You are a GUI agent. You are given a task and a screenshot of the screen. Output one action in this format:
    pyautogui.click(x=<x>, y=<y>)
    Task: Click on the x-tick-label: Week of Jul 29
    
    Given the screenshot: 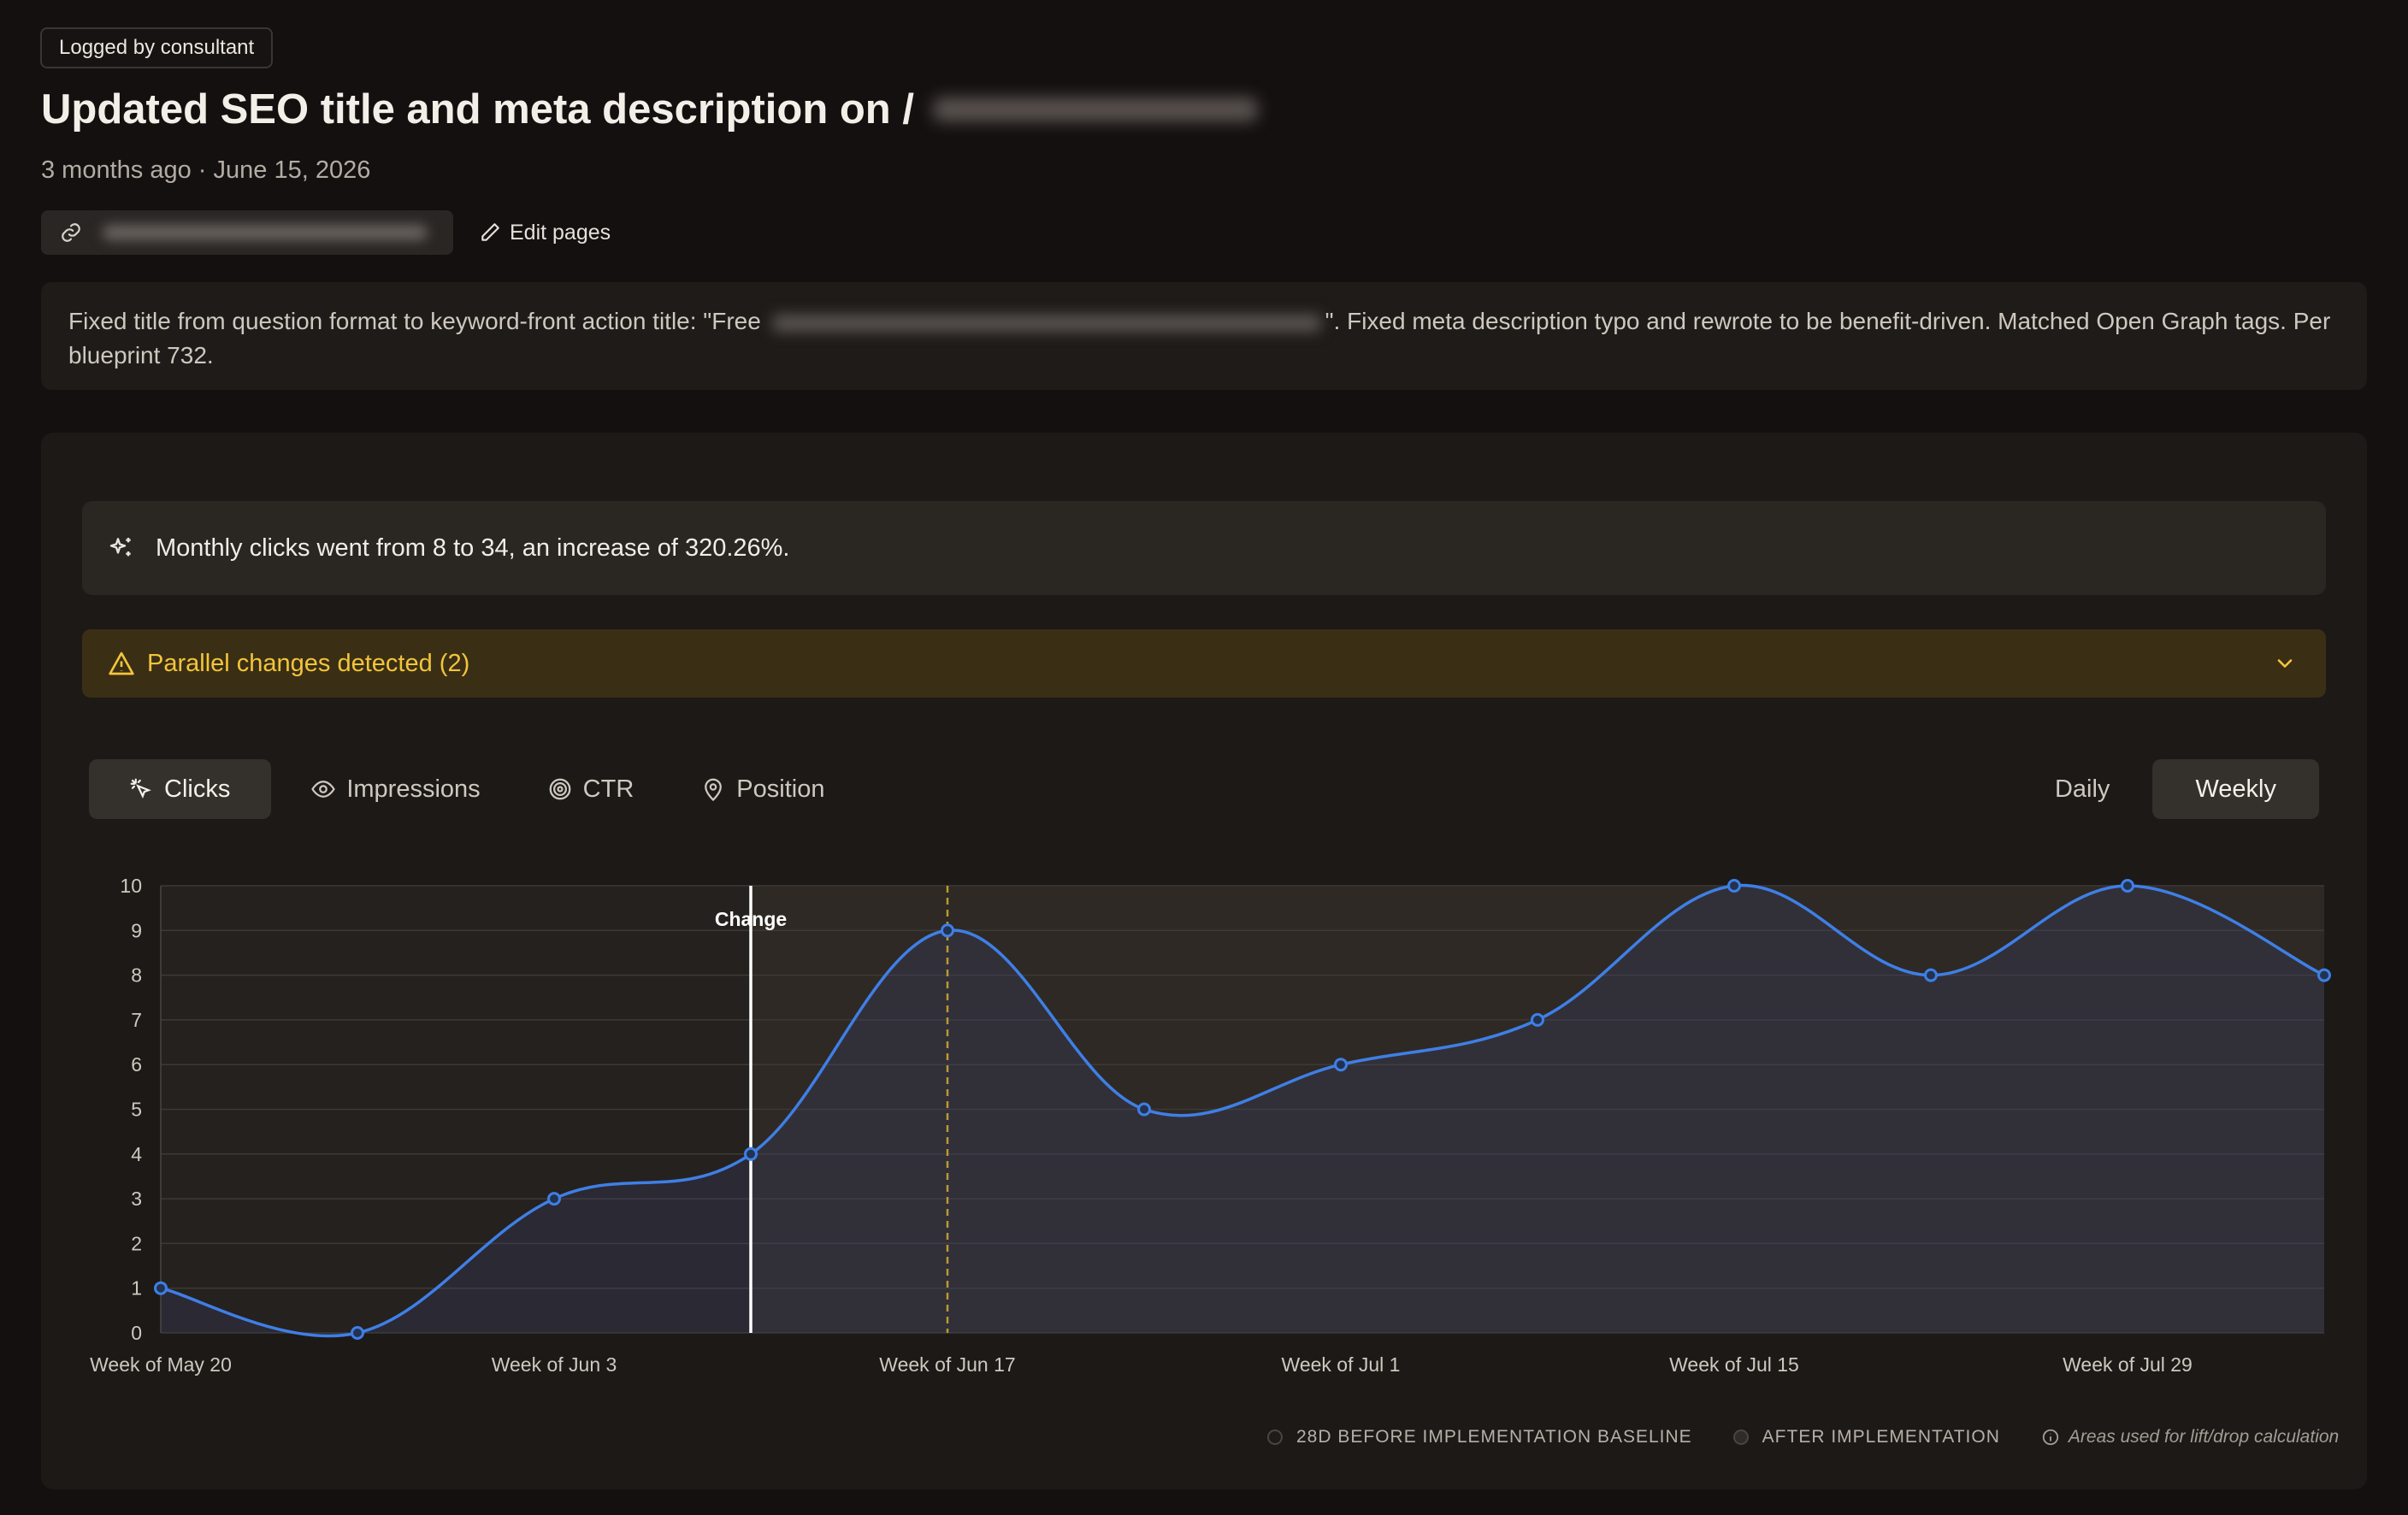 What is the action you would take?
    pyautogui.click(x=2128, y=1365)
    